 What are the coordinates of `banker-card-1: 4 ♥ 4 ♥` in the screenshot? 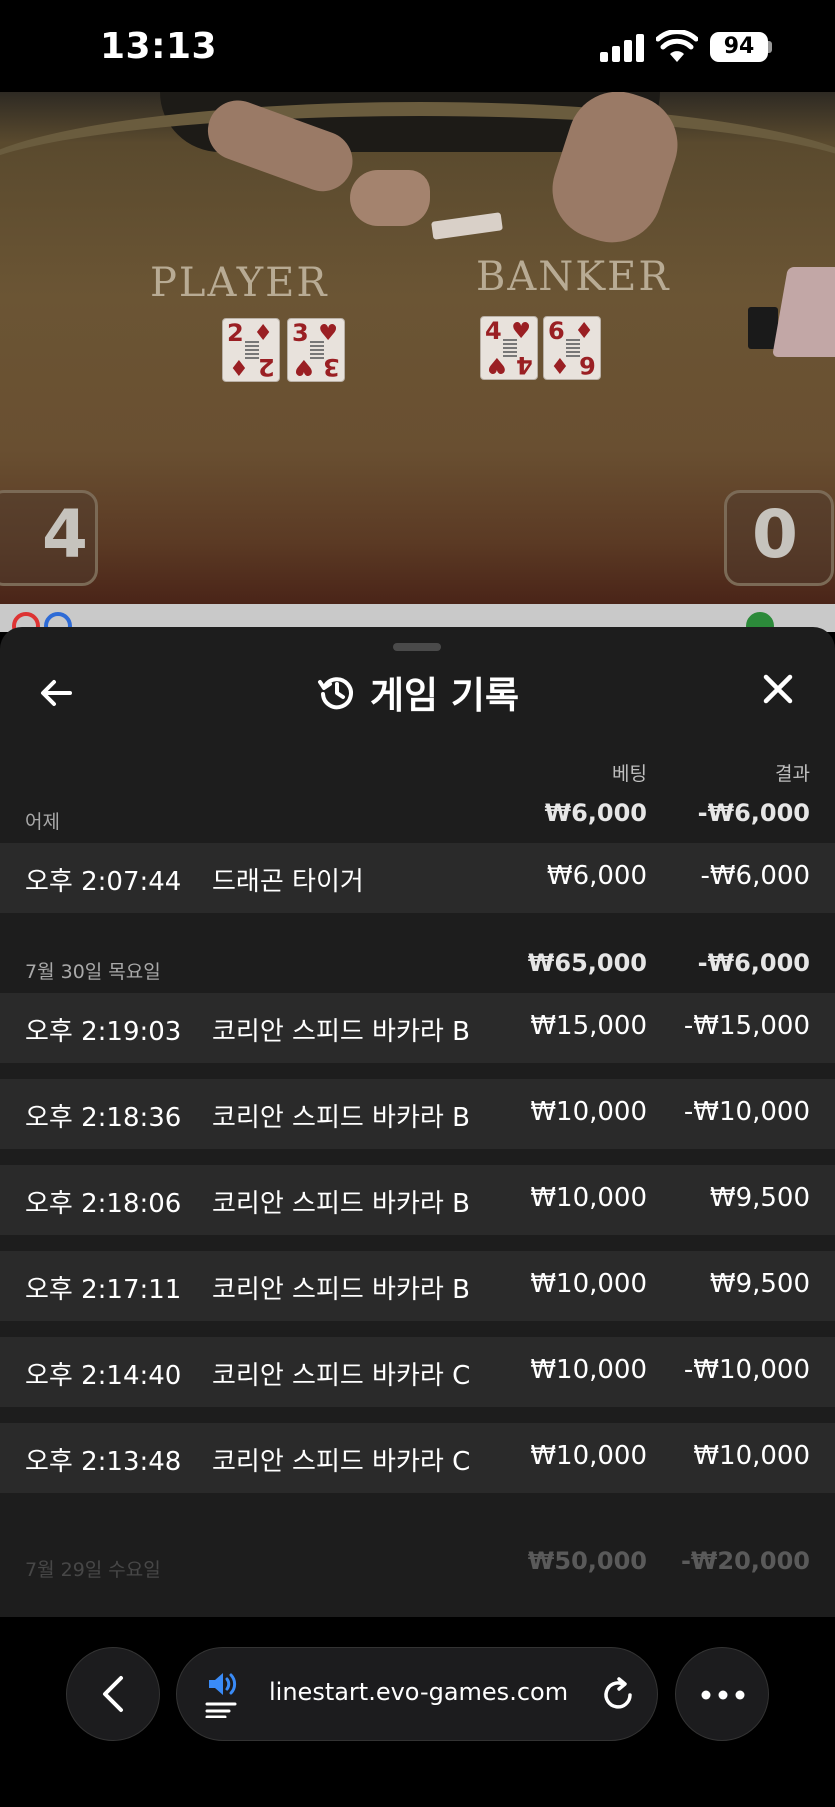 It's located at (509, 348).